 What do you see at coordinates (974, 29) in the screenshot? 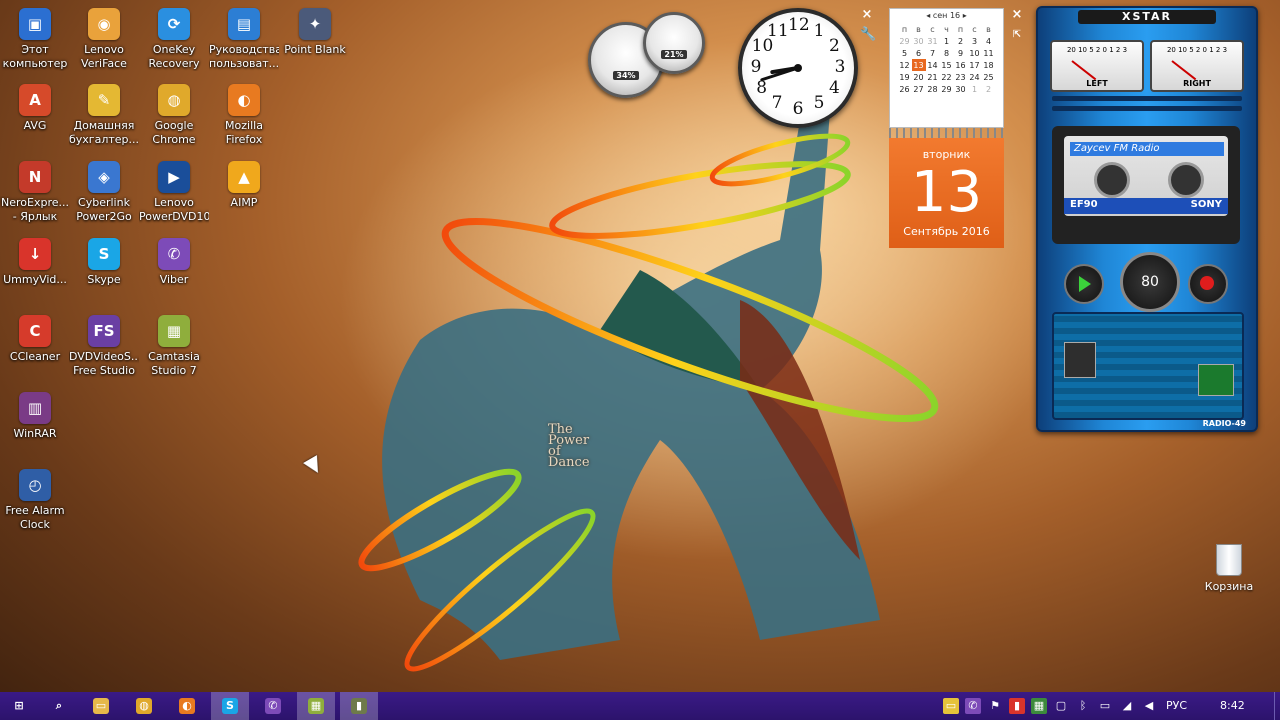
I see `calendar-weekday-header: с` at bounding box center [974, 29].